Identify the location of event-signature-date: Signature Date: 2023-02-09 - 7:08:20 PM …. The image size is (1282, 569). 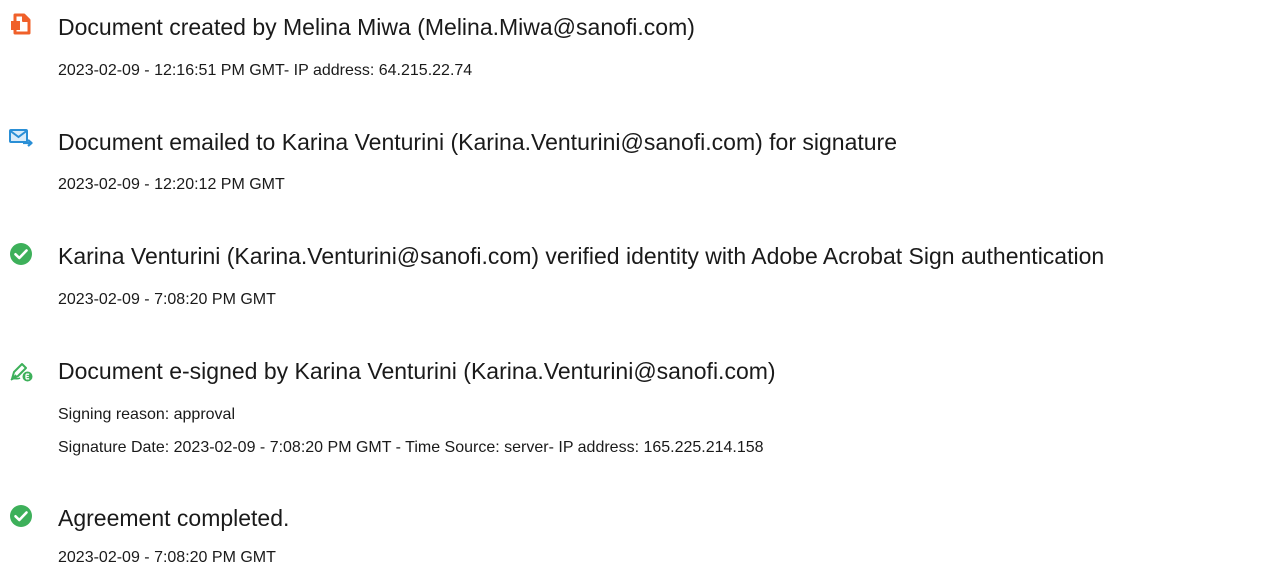
(411, 447).